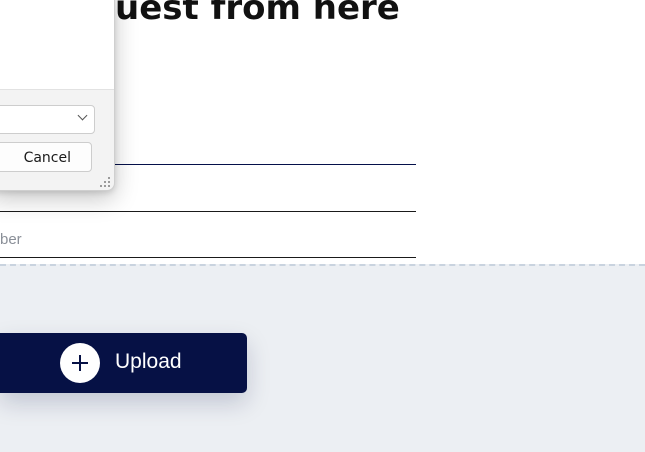 The width and height of the screenshot is (645, 452). I want to click on chevron-down-icon, so click(82, 115).